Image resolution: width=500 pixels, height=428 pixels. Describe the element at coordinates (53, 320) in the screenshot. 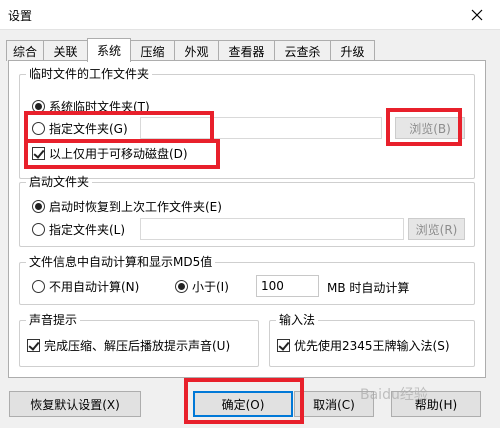

I see `sound-title: 声音提示` at that location.